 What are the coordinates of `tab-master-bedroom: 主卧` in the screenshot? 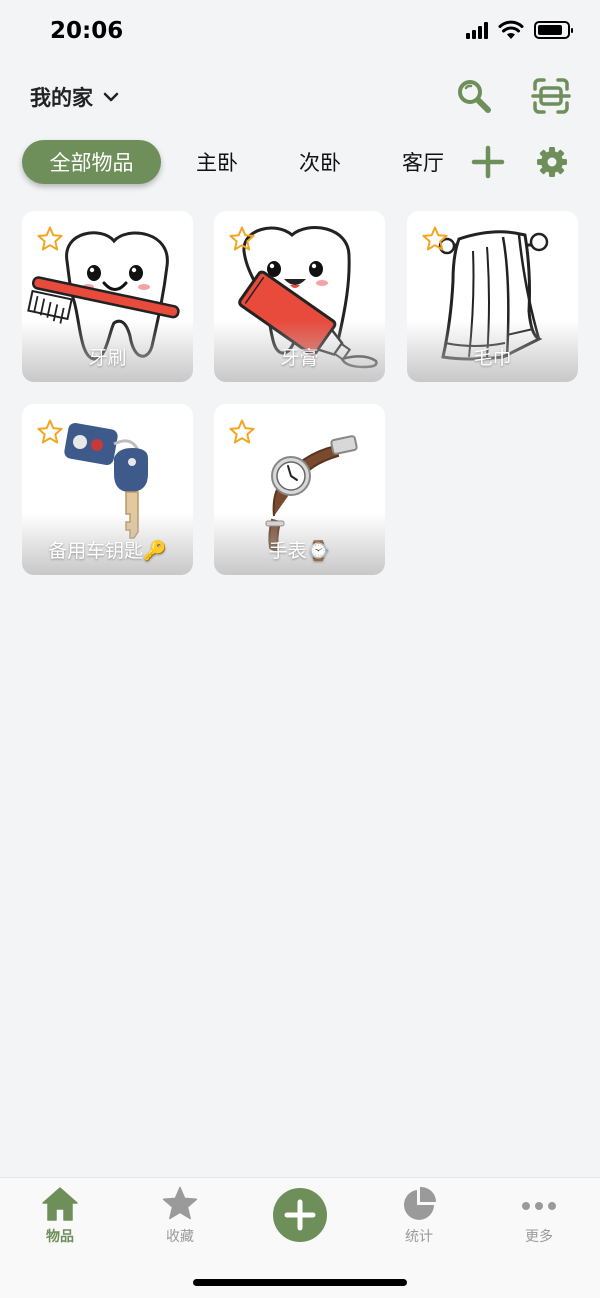 It's located at (217, 162).